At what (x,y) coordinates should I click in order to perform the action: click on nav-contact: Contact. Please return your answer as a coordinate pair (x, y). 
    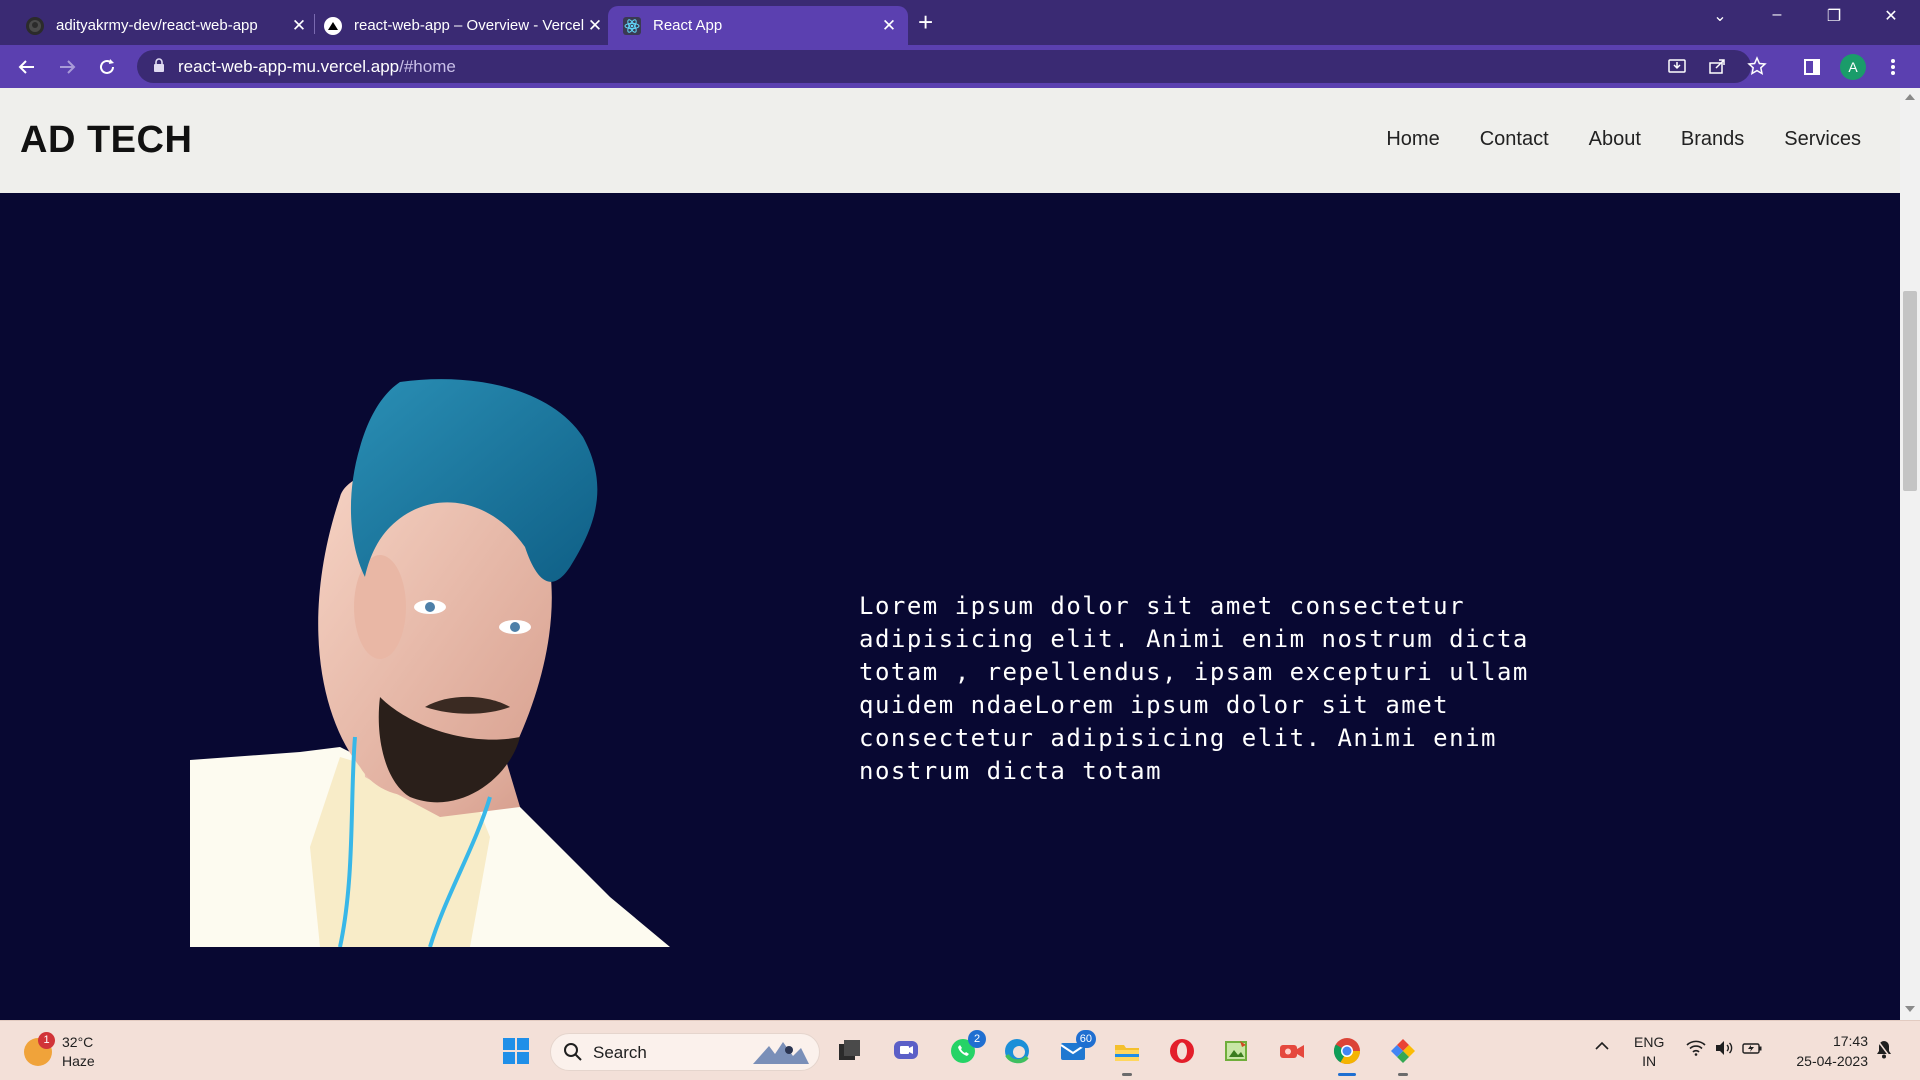
    Looking at the image, I should click on (1514, 139).